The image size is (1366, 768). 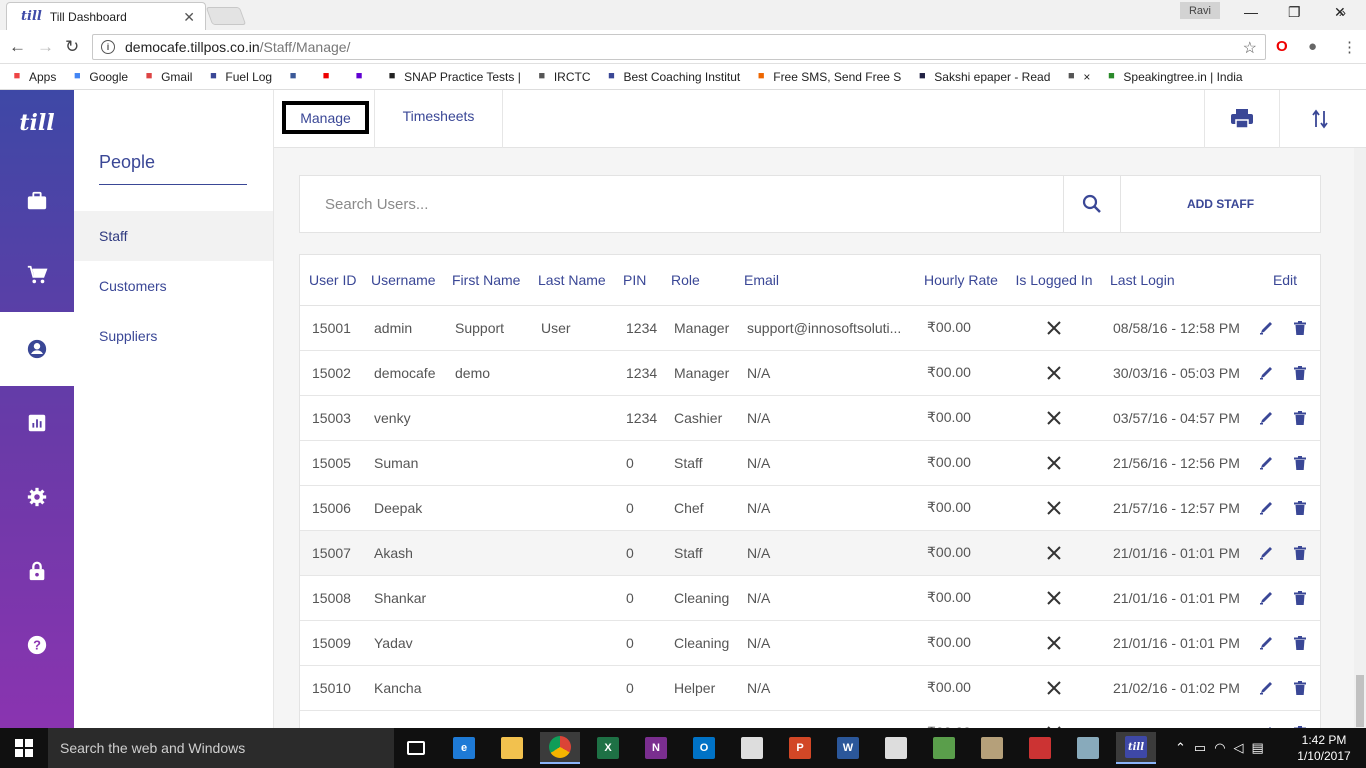 I want to click on taskbar-app-task-view, so click(x=416, y=748).